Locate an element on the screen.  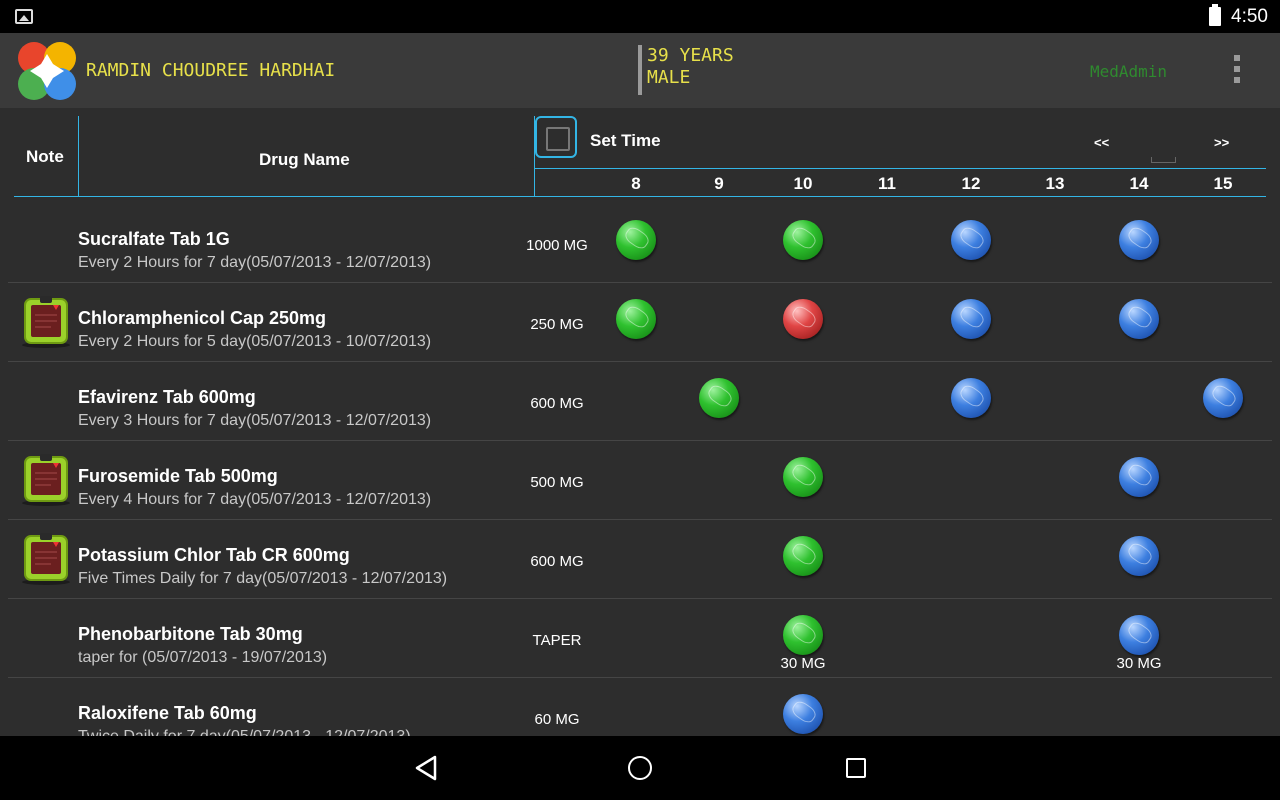
drug-dose: 500 MG is located at coordinates (557, 482).